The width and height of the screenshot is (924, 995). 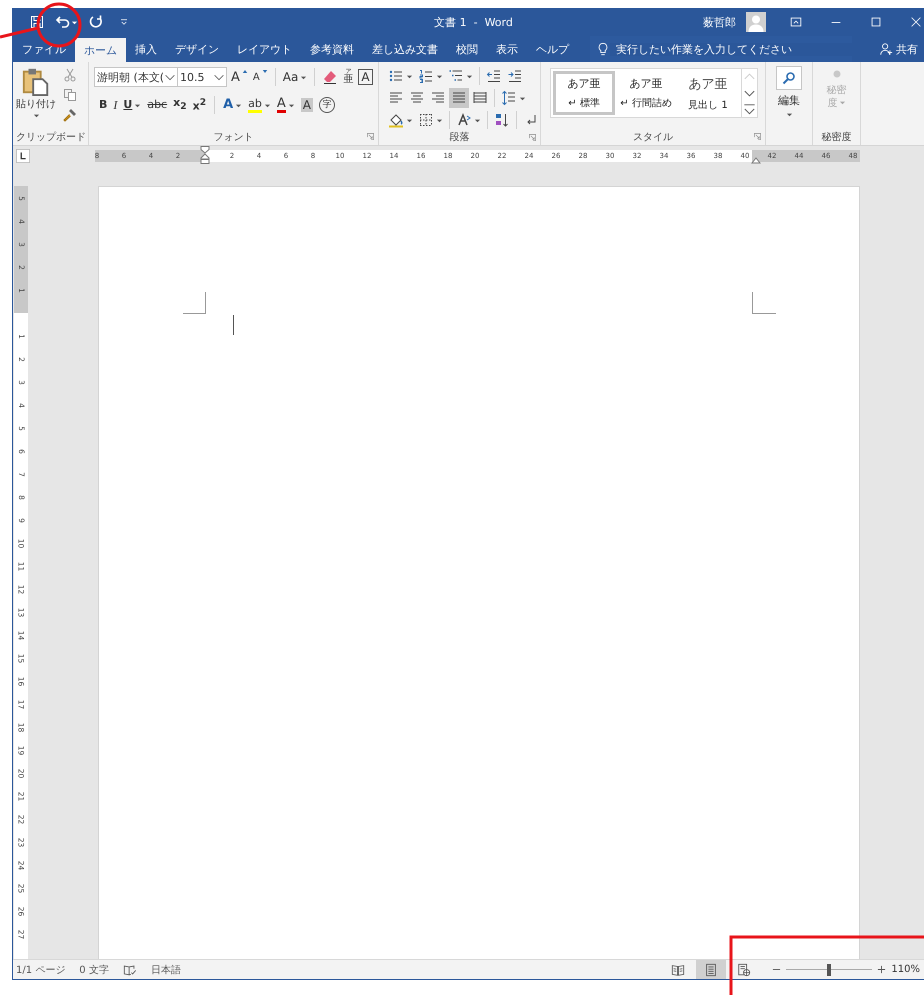 I want to click on scroll-down-icon, so click(x=749, y=93).